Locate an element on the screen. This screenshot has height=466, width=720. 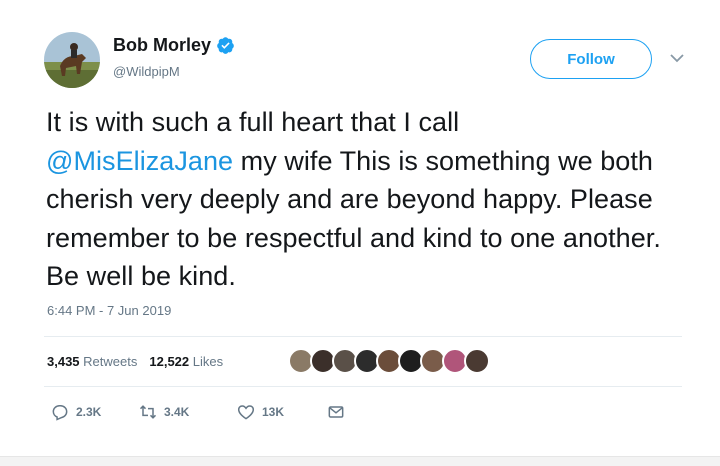
like-action-count: 13K is located at coordinates (273, 412).